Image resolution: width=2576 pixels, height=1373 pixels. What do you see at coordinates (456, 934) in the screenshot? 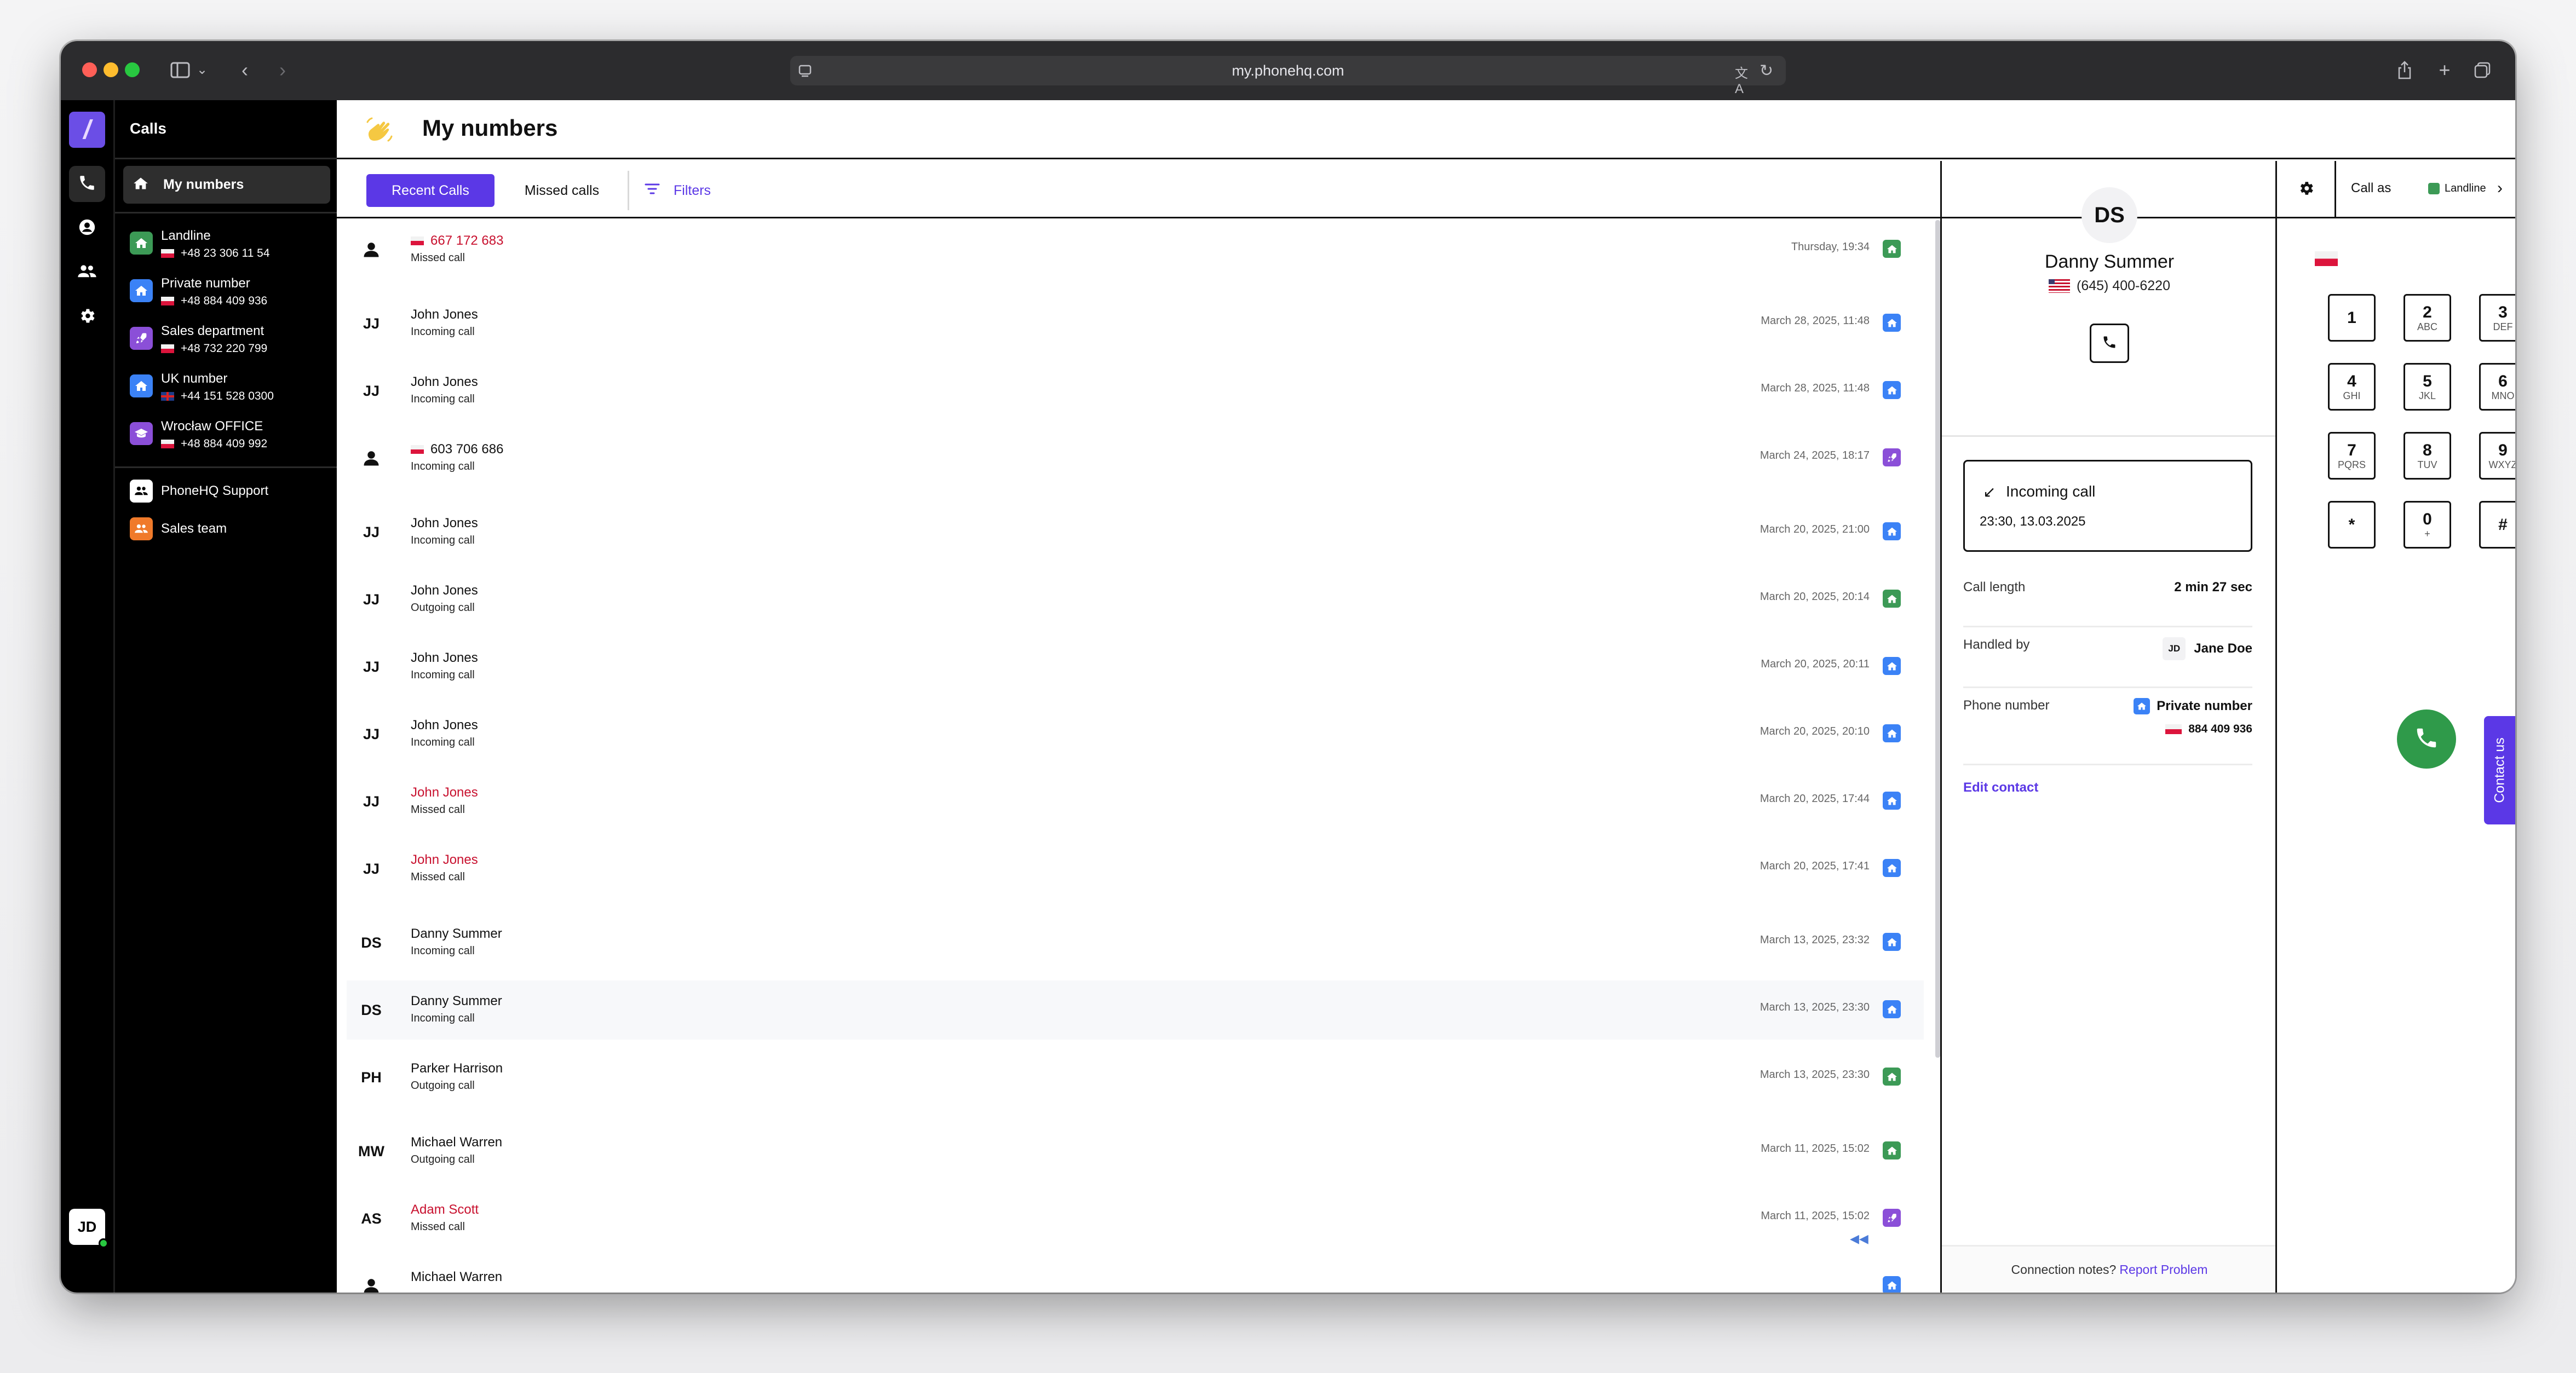
I see `caller-name: Danny Summer` at bounding box center [456, 934].